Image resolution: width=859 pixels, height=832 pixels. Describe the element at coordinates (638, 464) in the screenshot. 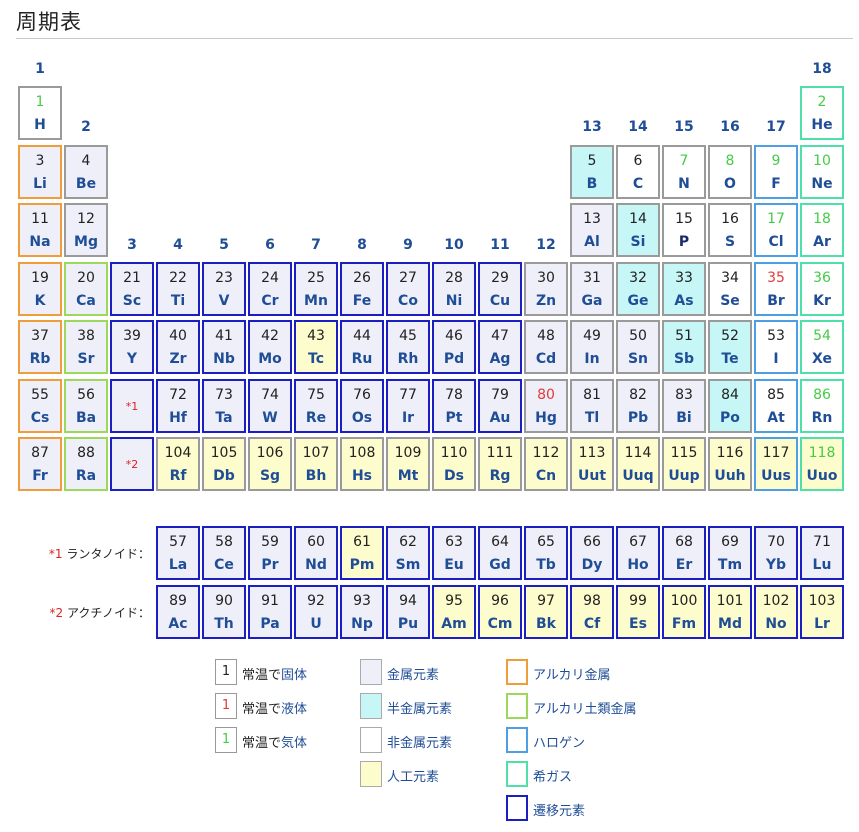

I see `element-Uuq: 114 Uuq` at that location.